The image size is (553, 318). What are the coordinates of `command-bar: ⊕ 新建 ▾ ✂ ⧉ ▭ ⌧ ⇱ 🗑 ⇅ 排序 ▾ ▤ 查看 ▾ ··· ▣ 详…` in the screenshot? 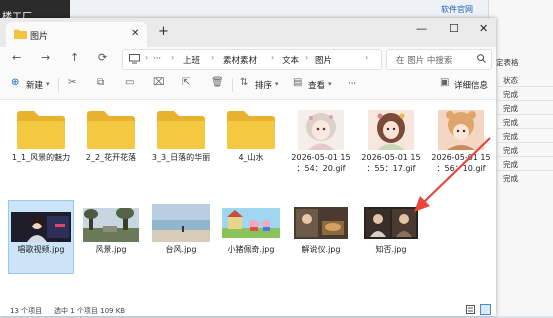 It's located at (248, 85).